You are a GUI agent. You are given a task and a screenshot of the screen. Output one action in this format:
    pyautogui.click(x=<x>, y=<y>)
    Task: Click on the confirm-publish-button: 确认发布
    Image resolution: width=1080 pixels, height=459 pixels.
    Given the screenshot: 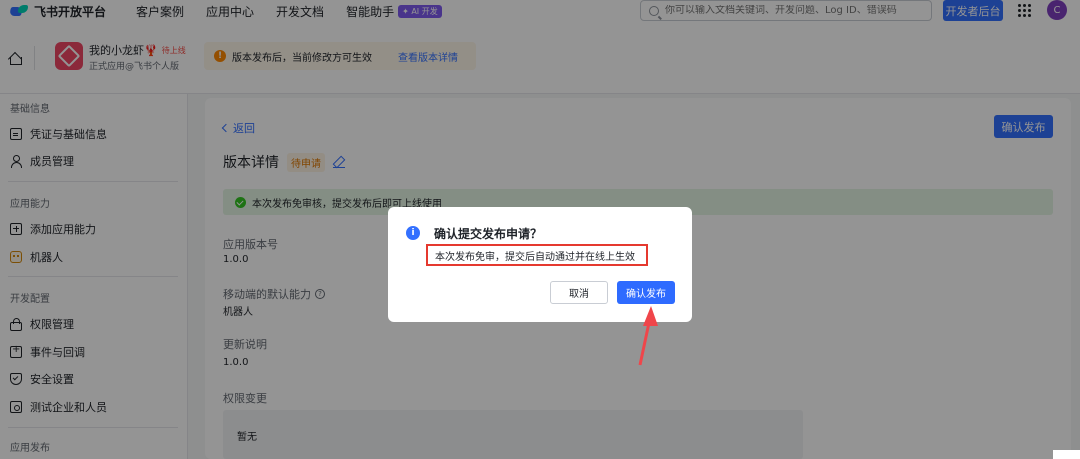 What is the action you would take?
    pyautogui.click(x=646, y=292)
    